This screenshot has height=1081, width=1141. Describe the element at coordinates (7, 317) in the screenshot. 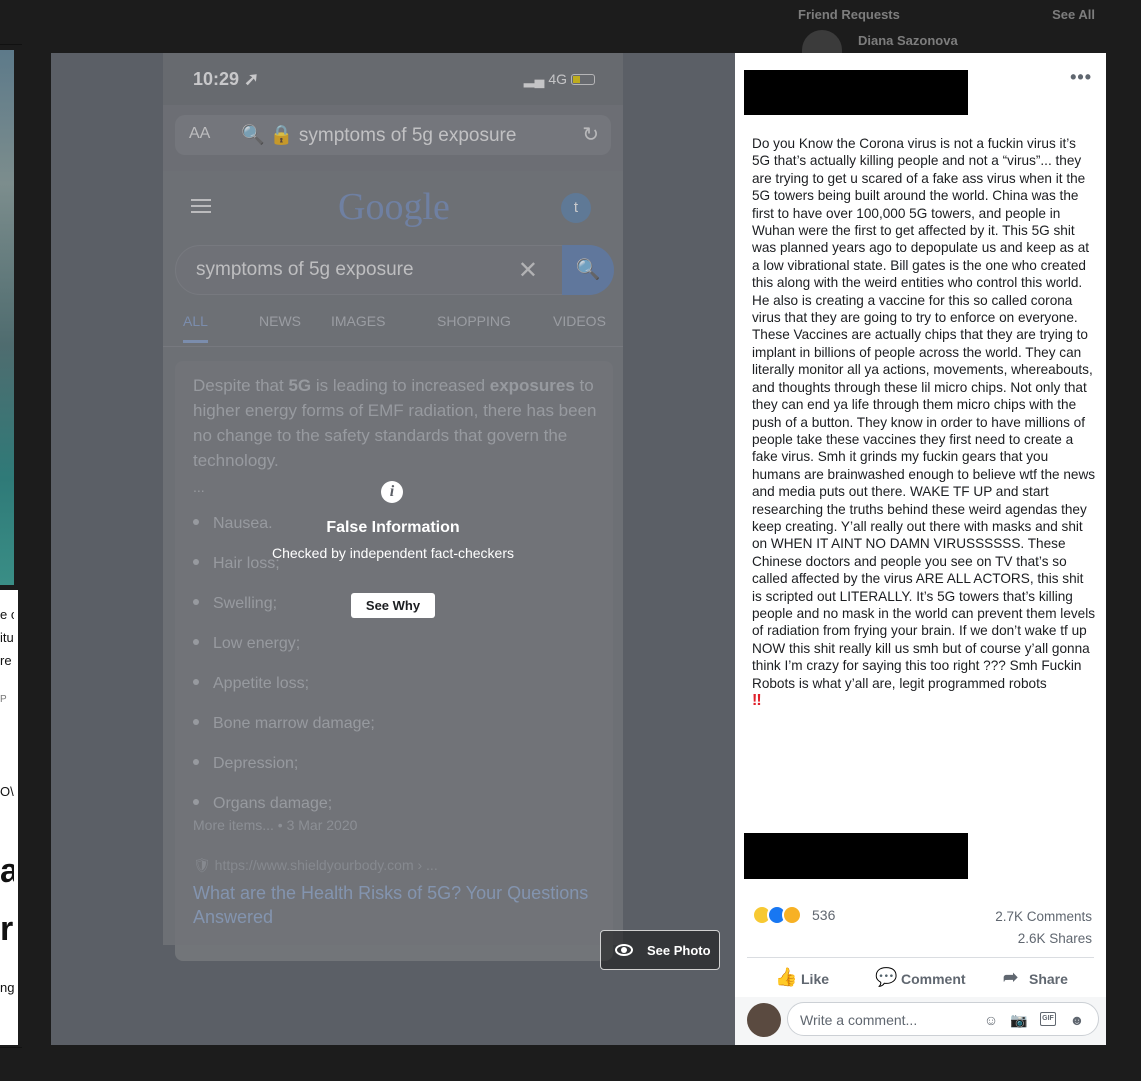

I see `background-photo` at that location.